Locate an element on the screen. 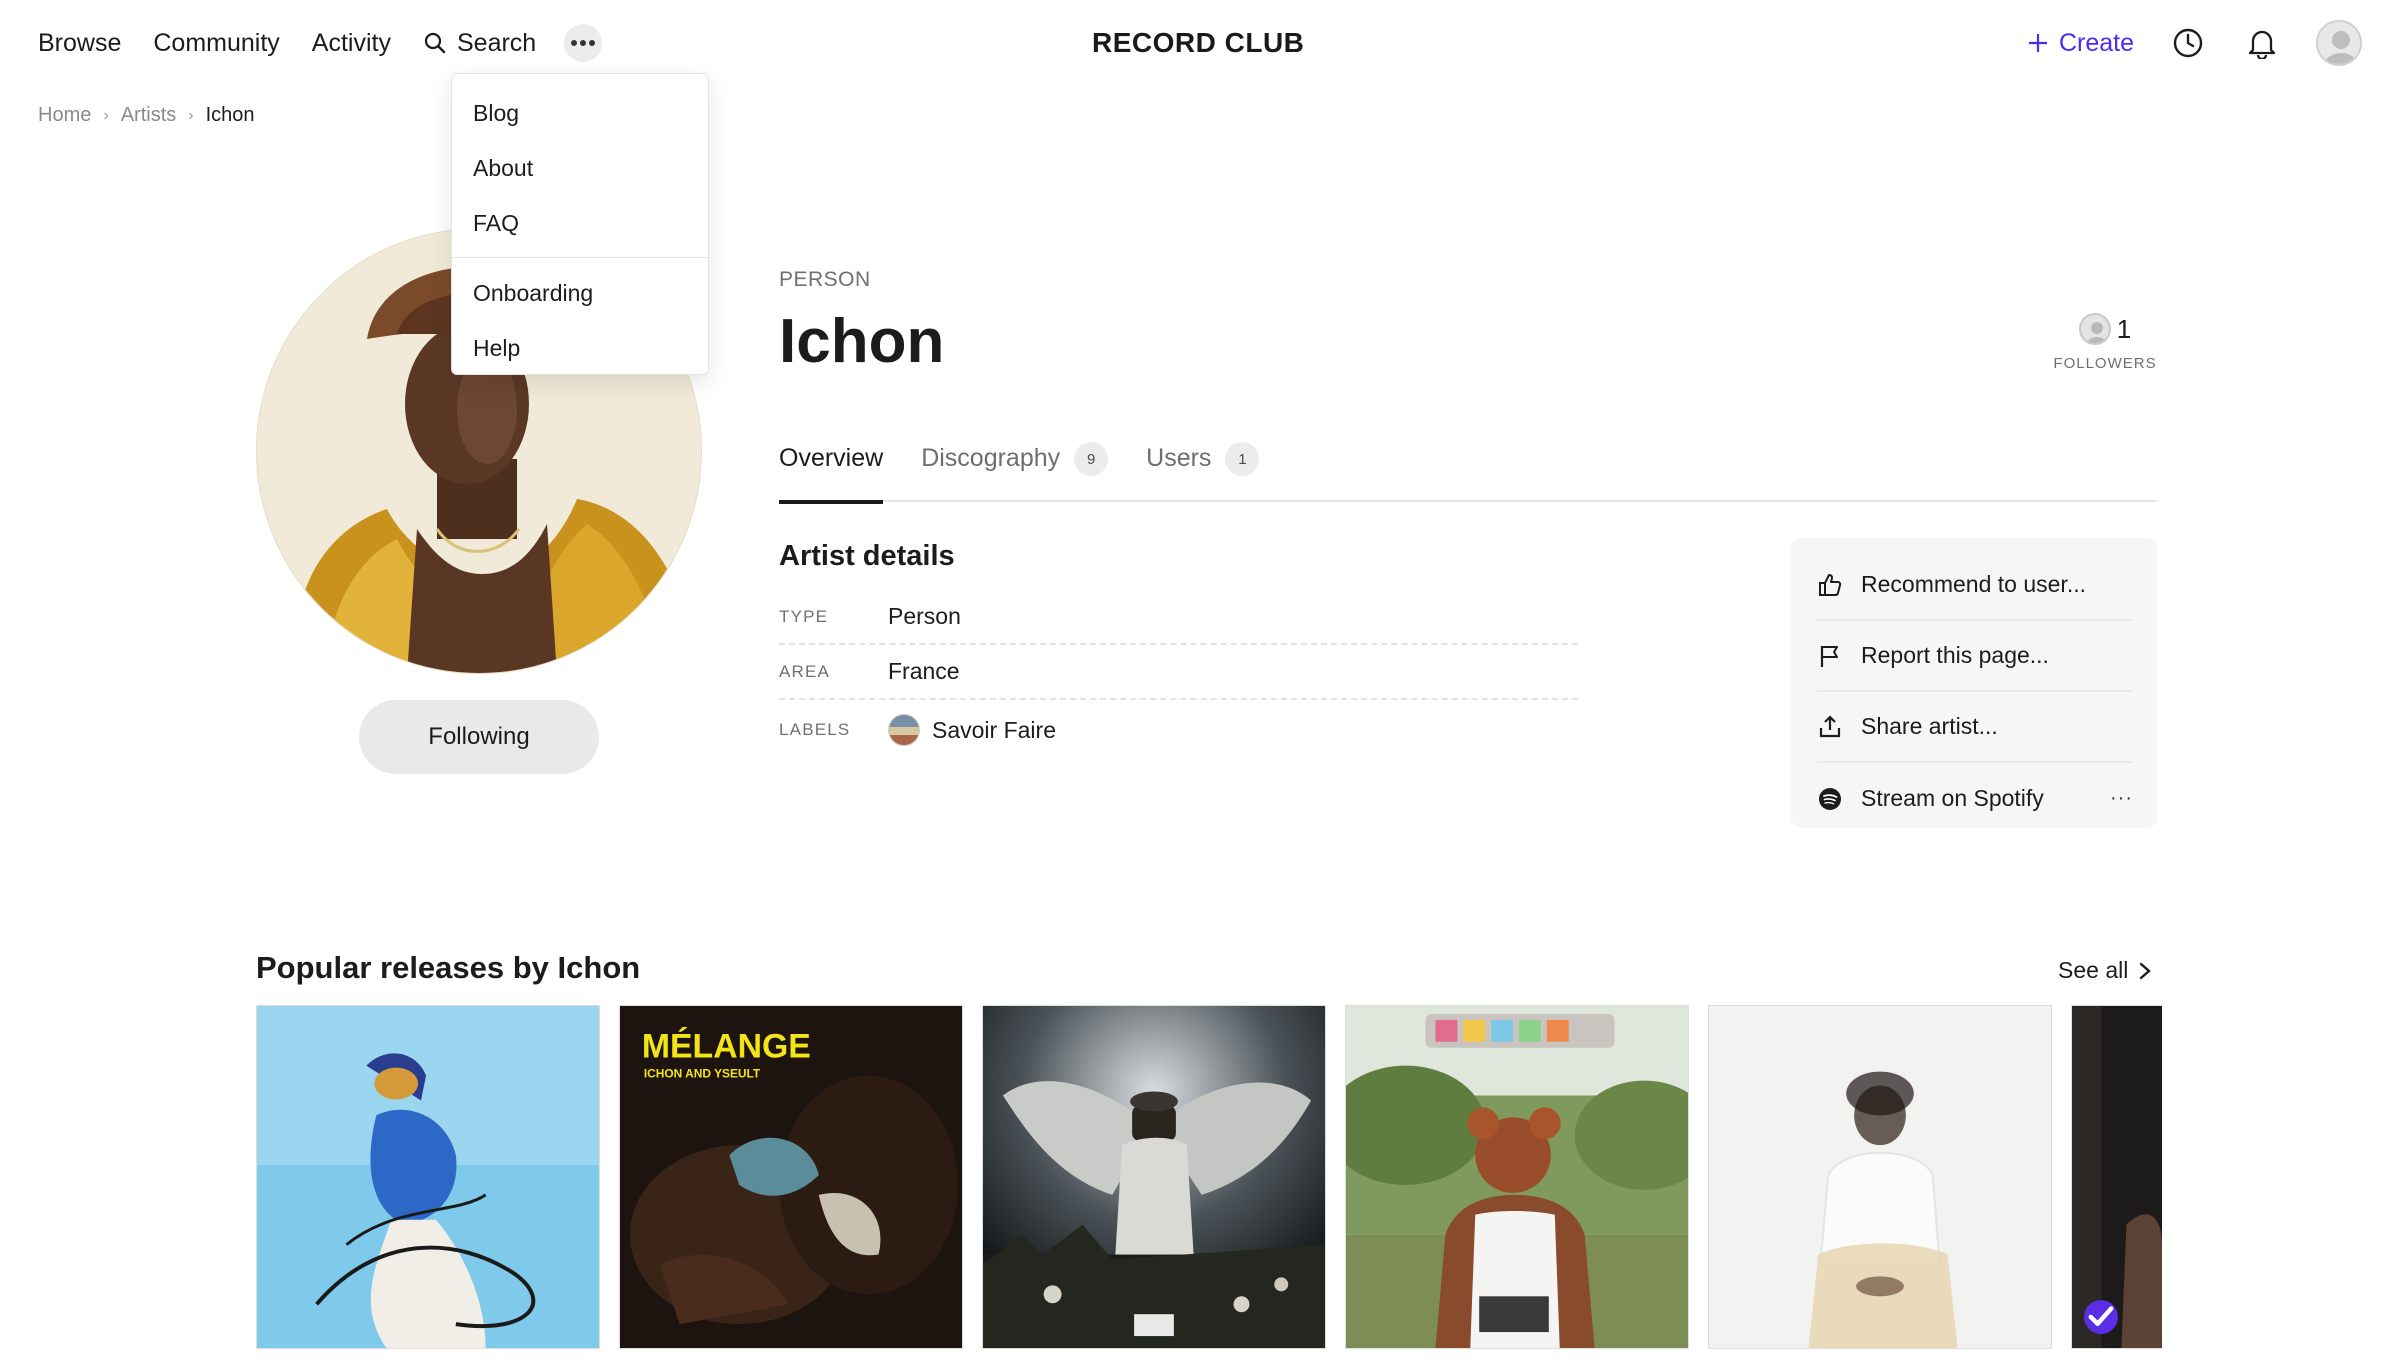 Image resolution: width=2400 pixels, height=1360 pixels. main-nav: Browse Community Activity Search is located at coordinates (320, 43).